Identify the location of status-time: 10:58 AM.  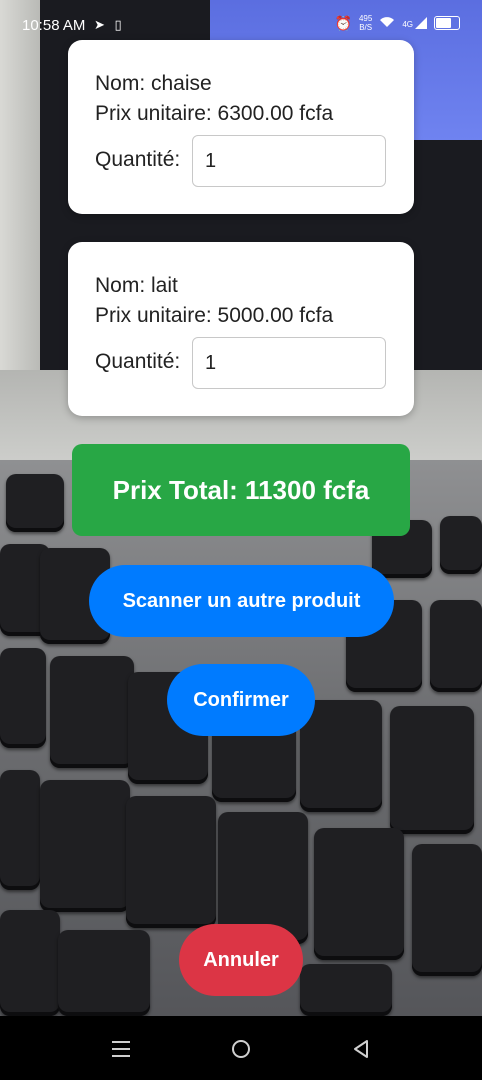
(54, 25).